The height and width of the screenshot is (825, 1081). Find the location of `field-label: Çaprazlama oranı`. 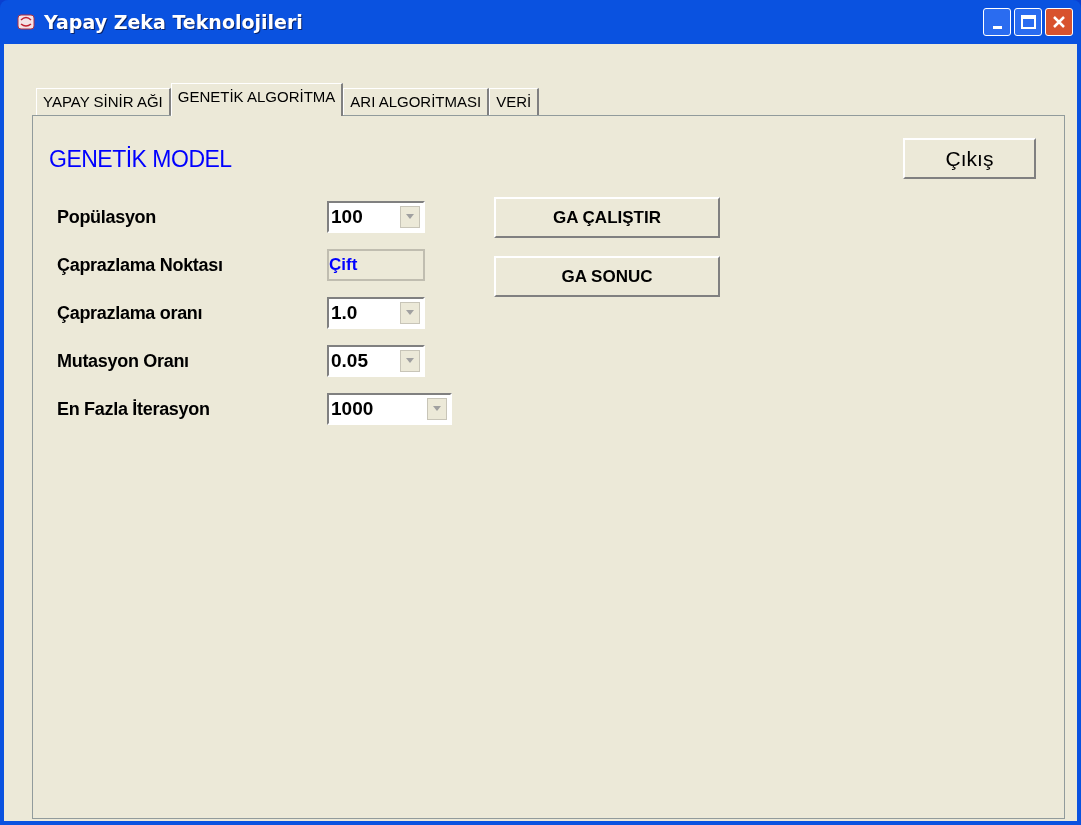

field-label: Çaprazlama oranı is located at coordinates (130, 313).